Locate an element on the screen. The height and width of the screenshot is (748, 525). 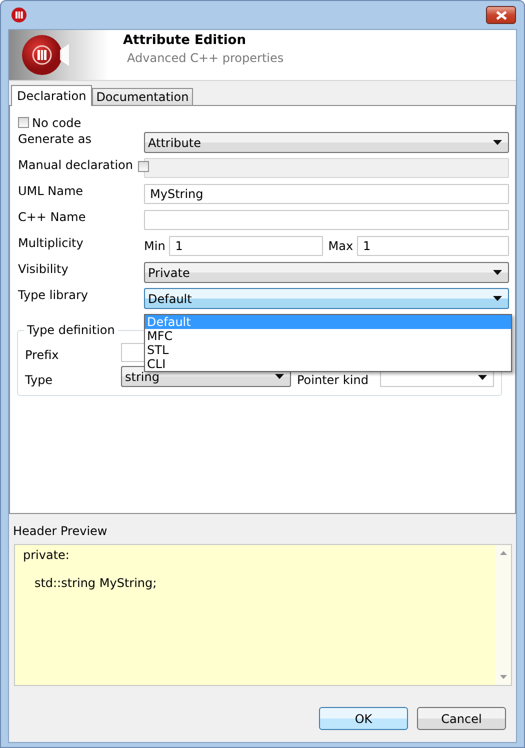
scroll-down-icon is located at coordinates (503, 677).